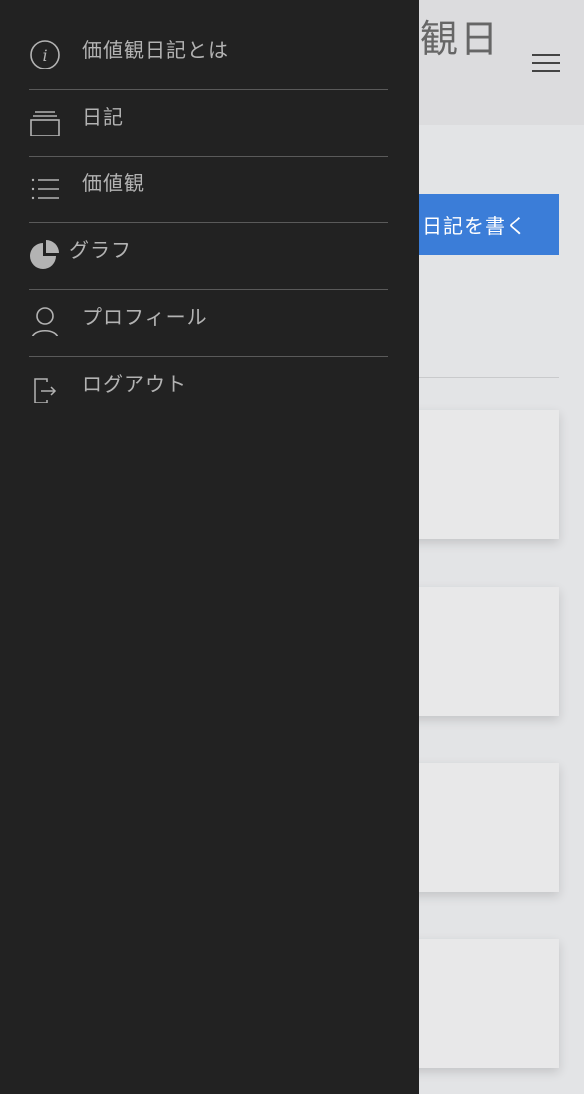  What do you see at coordinates (481, 224) in the screenshot?
I see `write-diary-button: 日記を書く` at bounding box center [481, 224].